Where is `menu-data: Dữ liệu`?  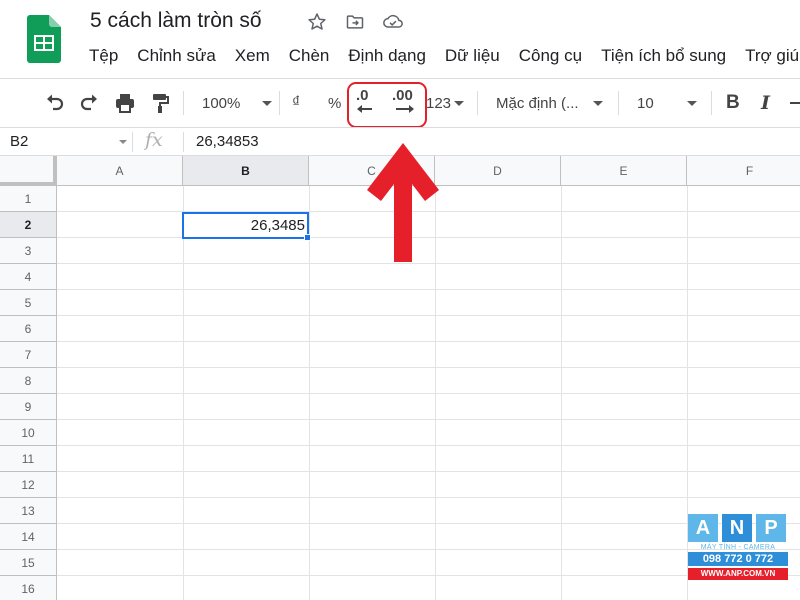
menu-data: Dữ liệu is located at coordinates (472, 56).